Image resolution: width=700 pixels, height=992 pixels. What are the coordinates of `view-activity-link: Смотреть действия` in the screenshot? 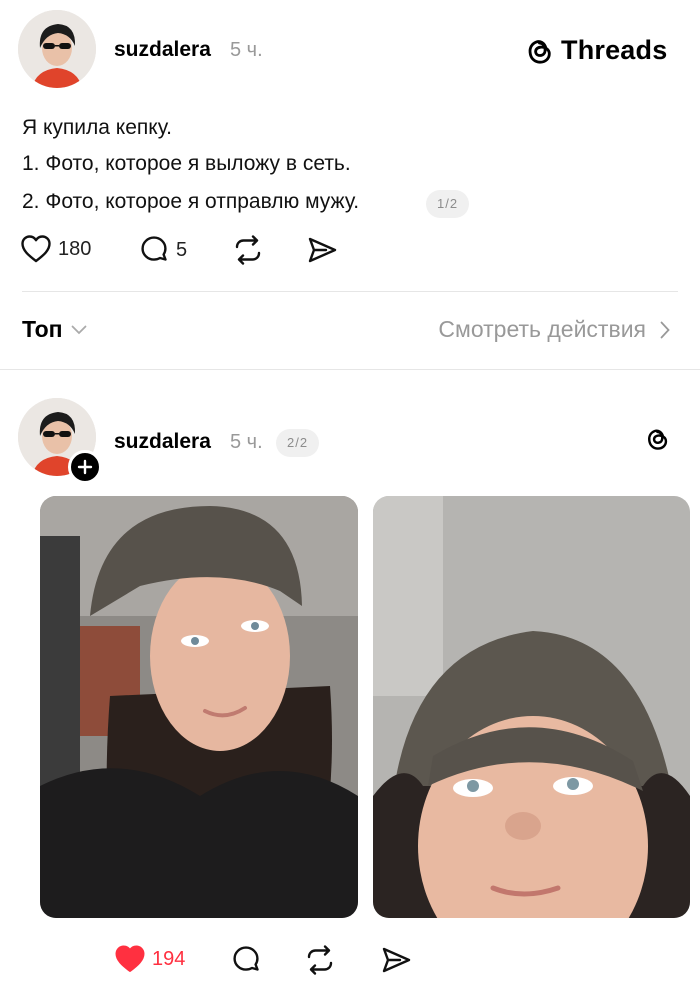 It's located at (554, 329).